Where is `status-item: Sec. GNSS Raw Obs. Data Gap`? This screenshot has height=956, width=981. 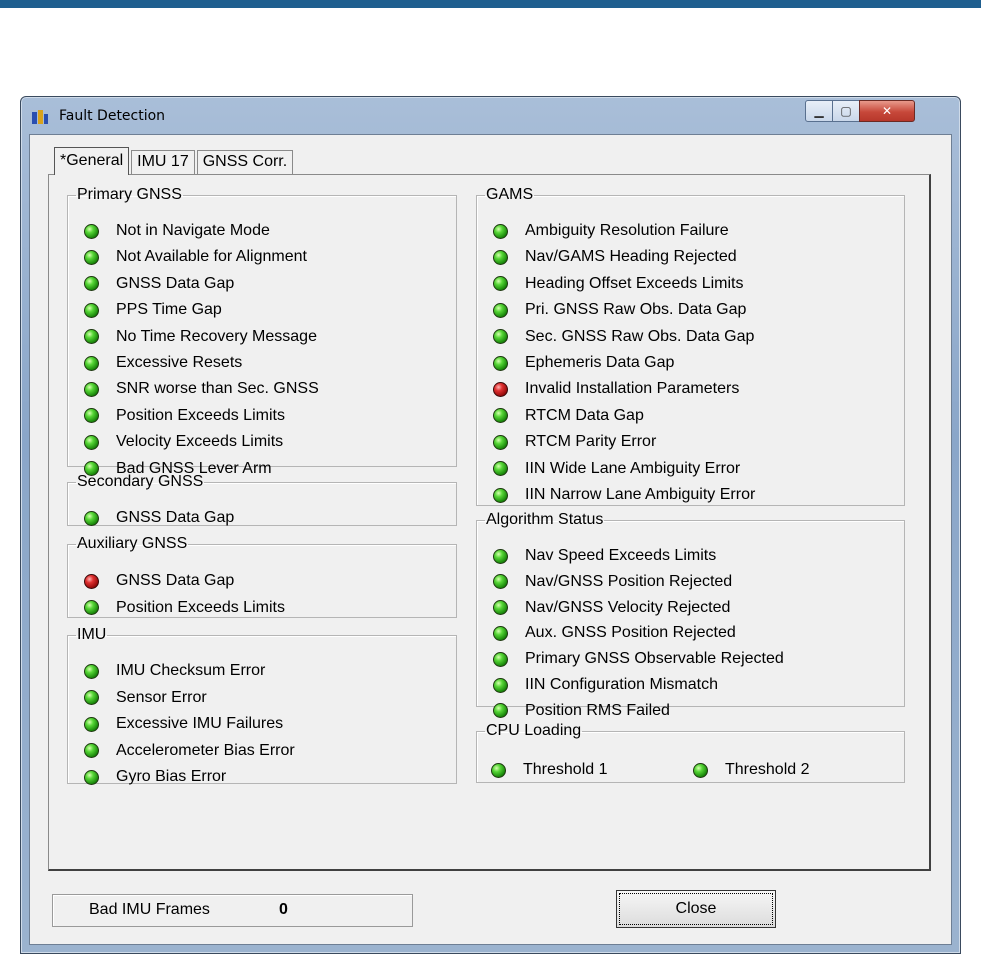 status-item: Sec. GNSS Raw Obs. Data Gap is located at coordinates (623, 337).